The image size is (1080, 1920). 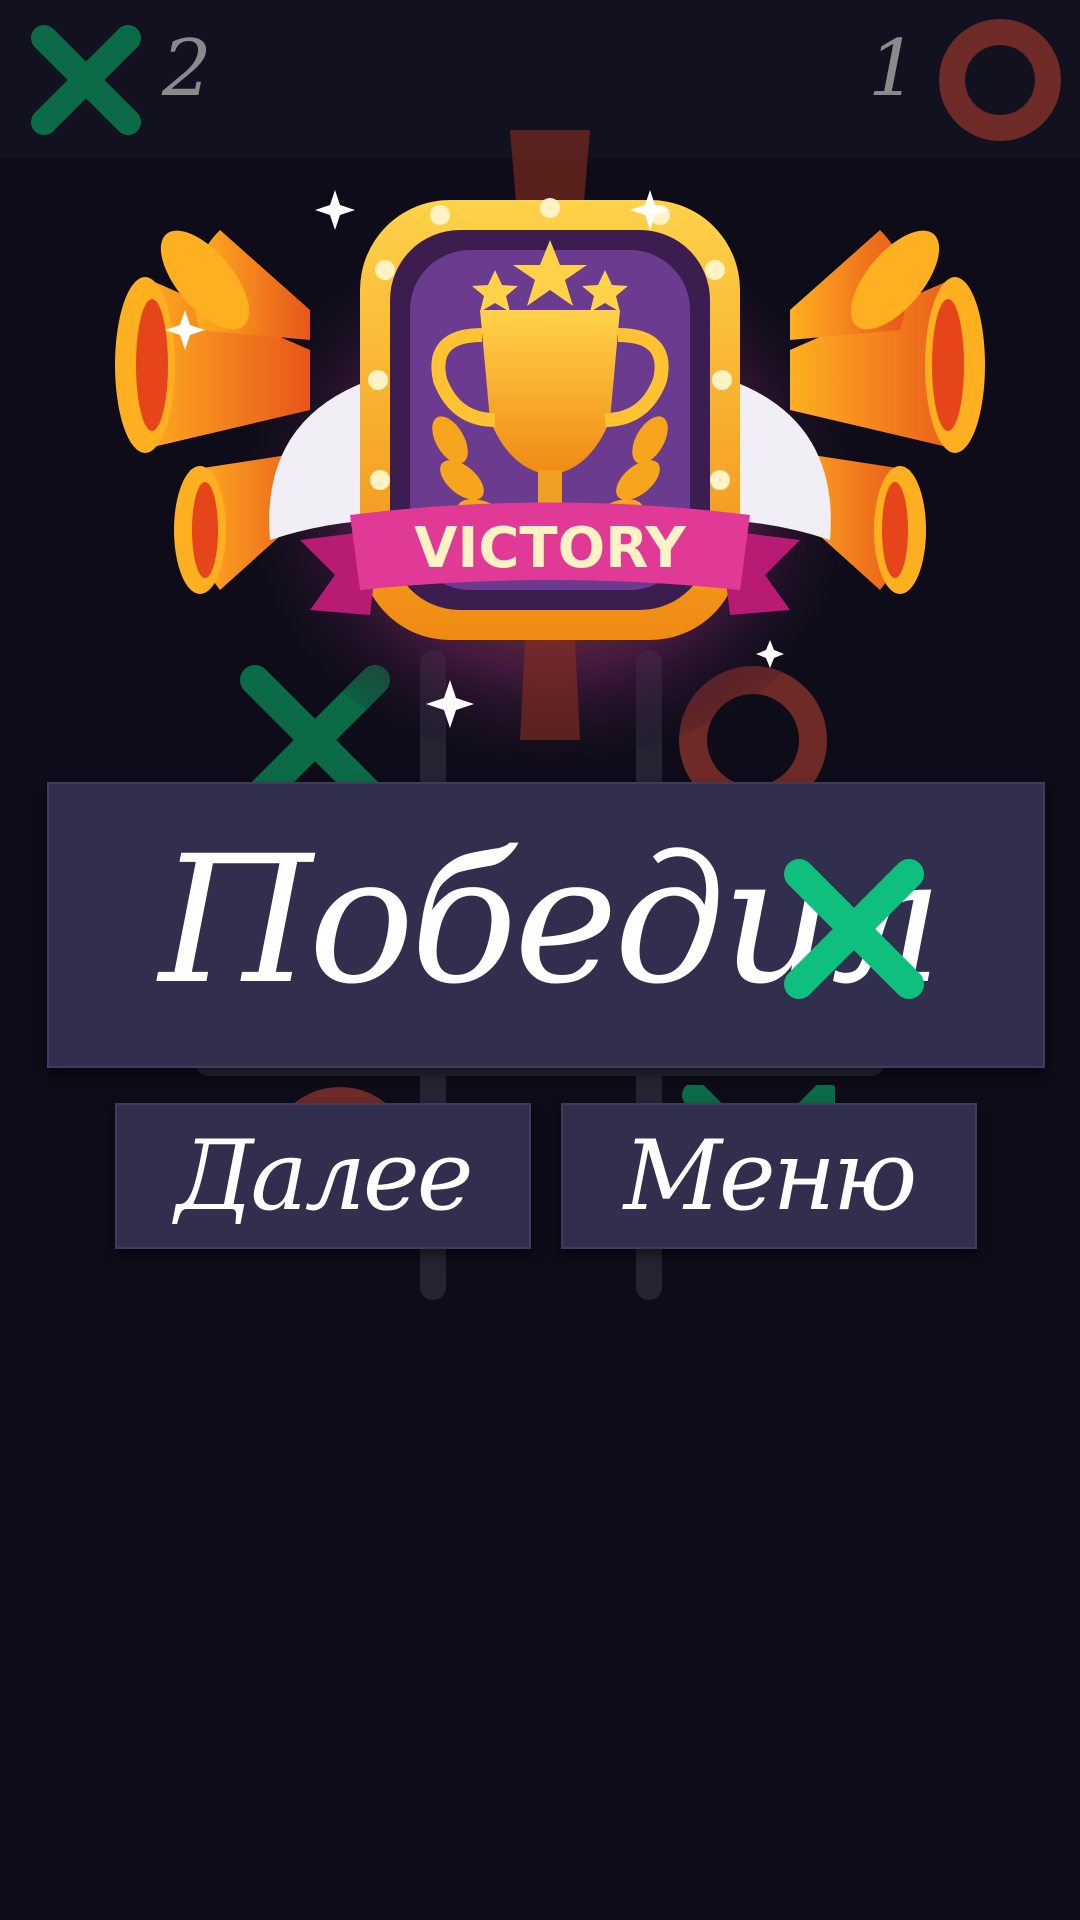 I want to click on victory-banner-text: VICTORY, so click(x=550, y=548).